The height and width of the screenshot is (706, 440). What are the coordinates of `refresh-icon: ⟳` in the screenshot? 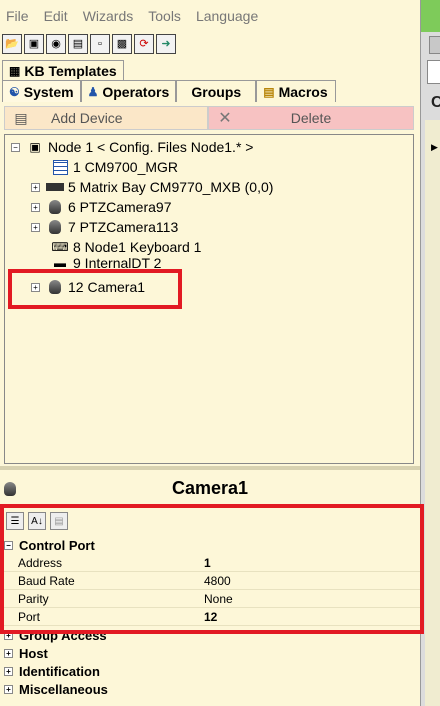 It's located at (144, 44).